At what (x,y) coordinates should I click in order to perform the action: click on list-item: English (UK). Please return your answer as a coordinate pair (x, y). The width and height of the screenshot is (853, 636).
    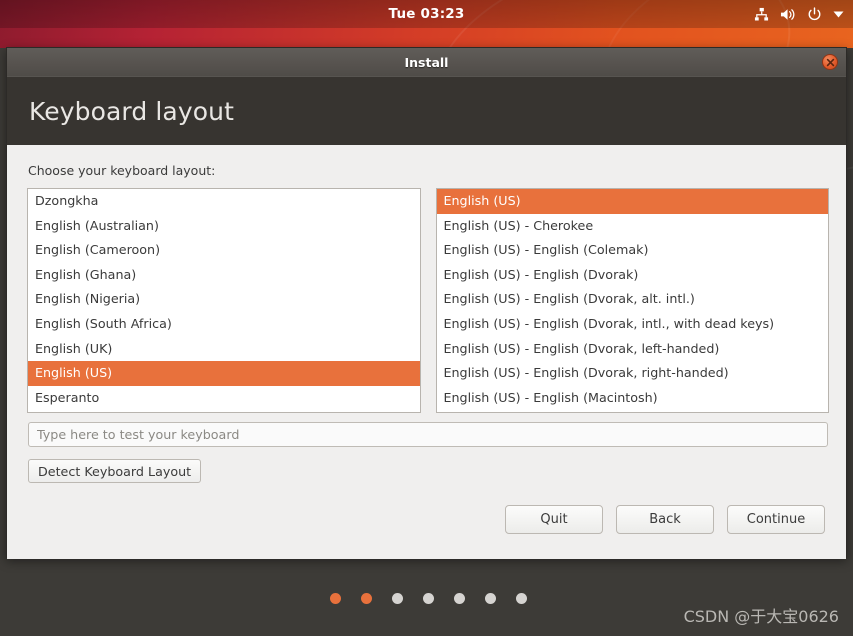
    Looking at the image, I should click on (224, 349).